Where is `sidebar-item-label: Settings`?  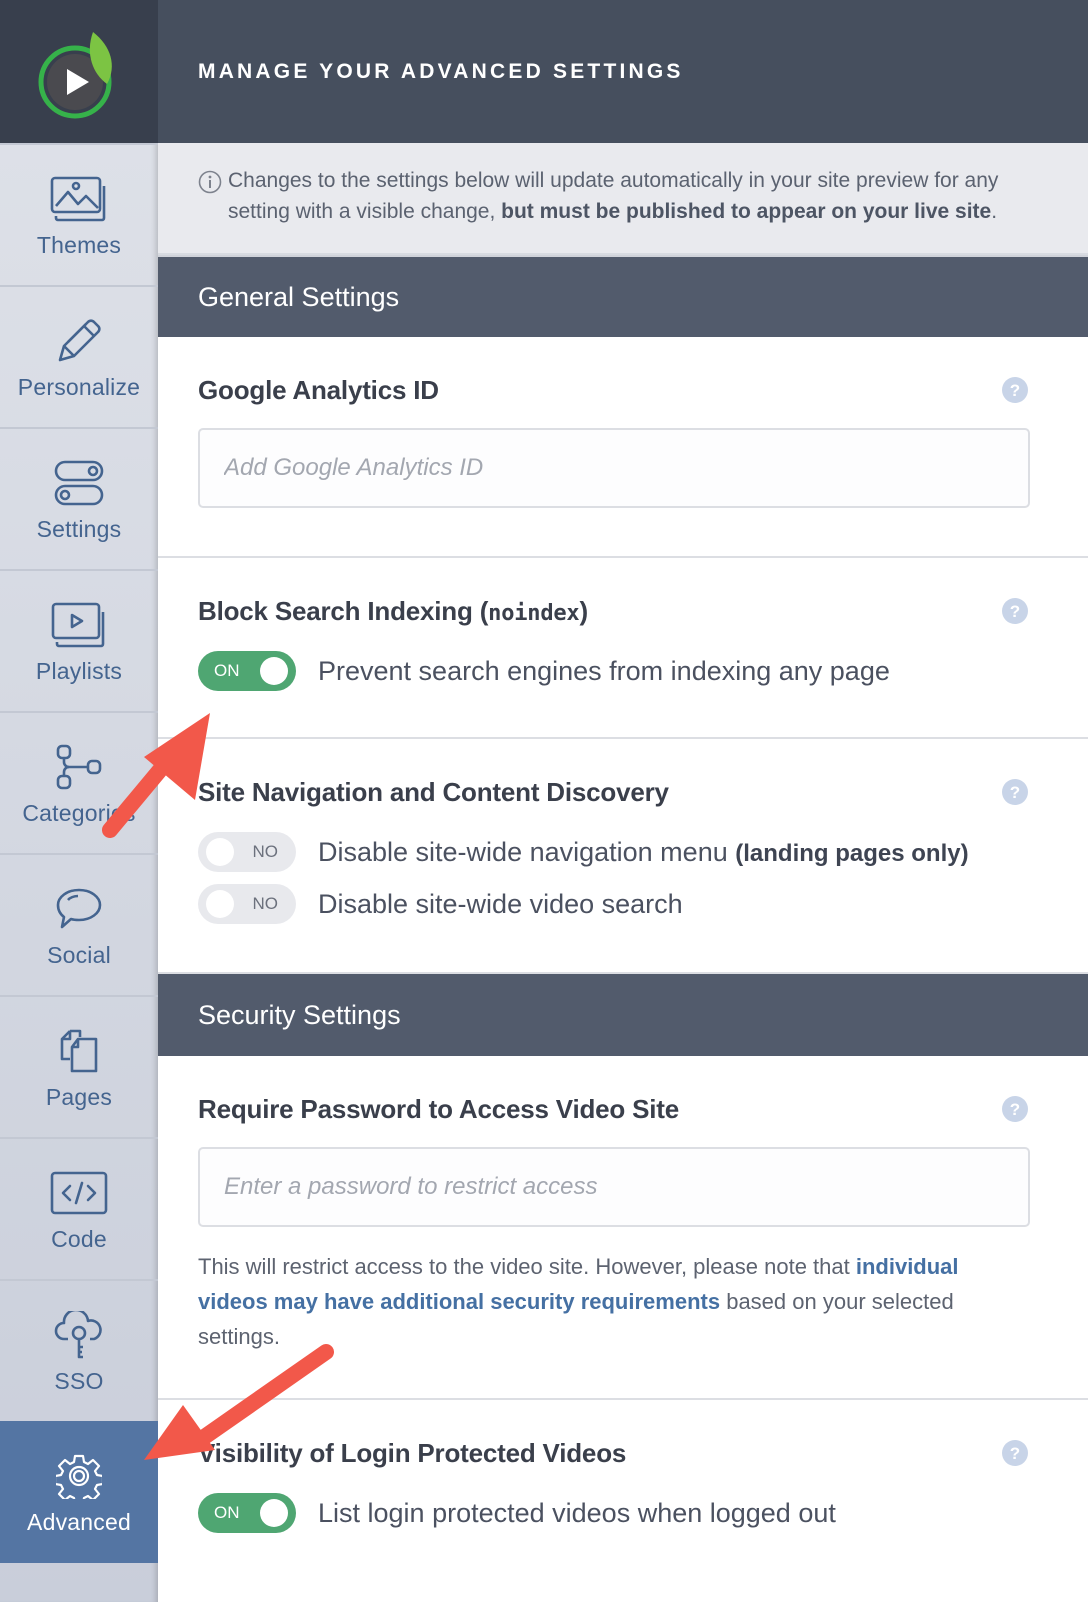
sidebar-item-label: Settings is located at coordinates (79, 528).